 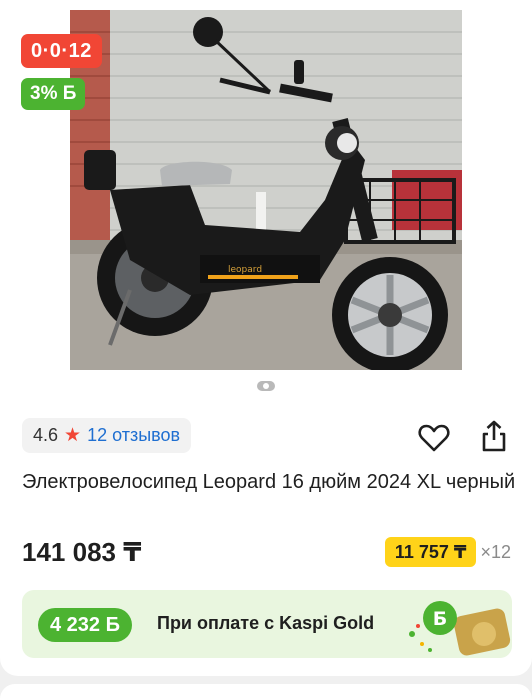 I want to click on monthly-payment-badge: 11 757 ₸, so click(x=430, y=552).